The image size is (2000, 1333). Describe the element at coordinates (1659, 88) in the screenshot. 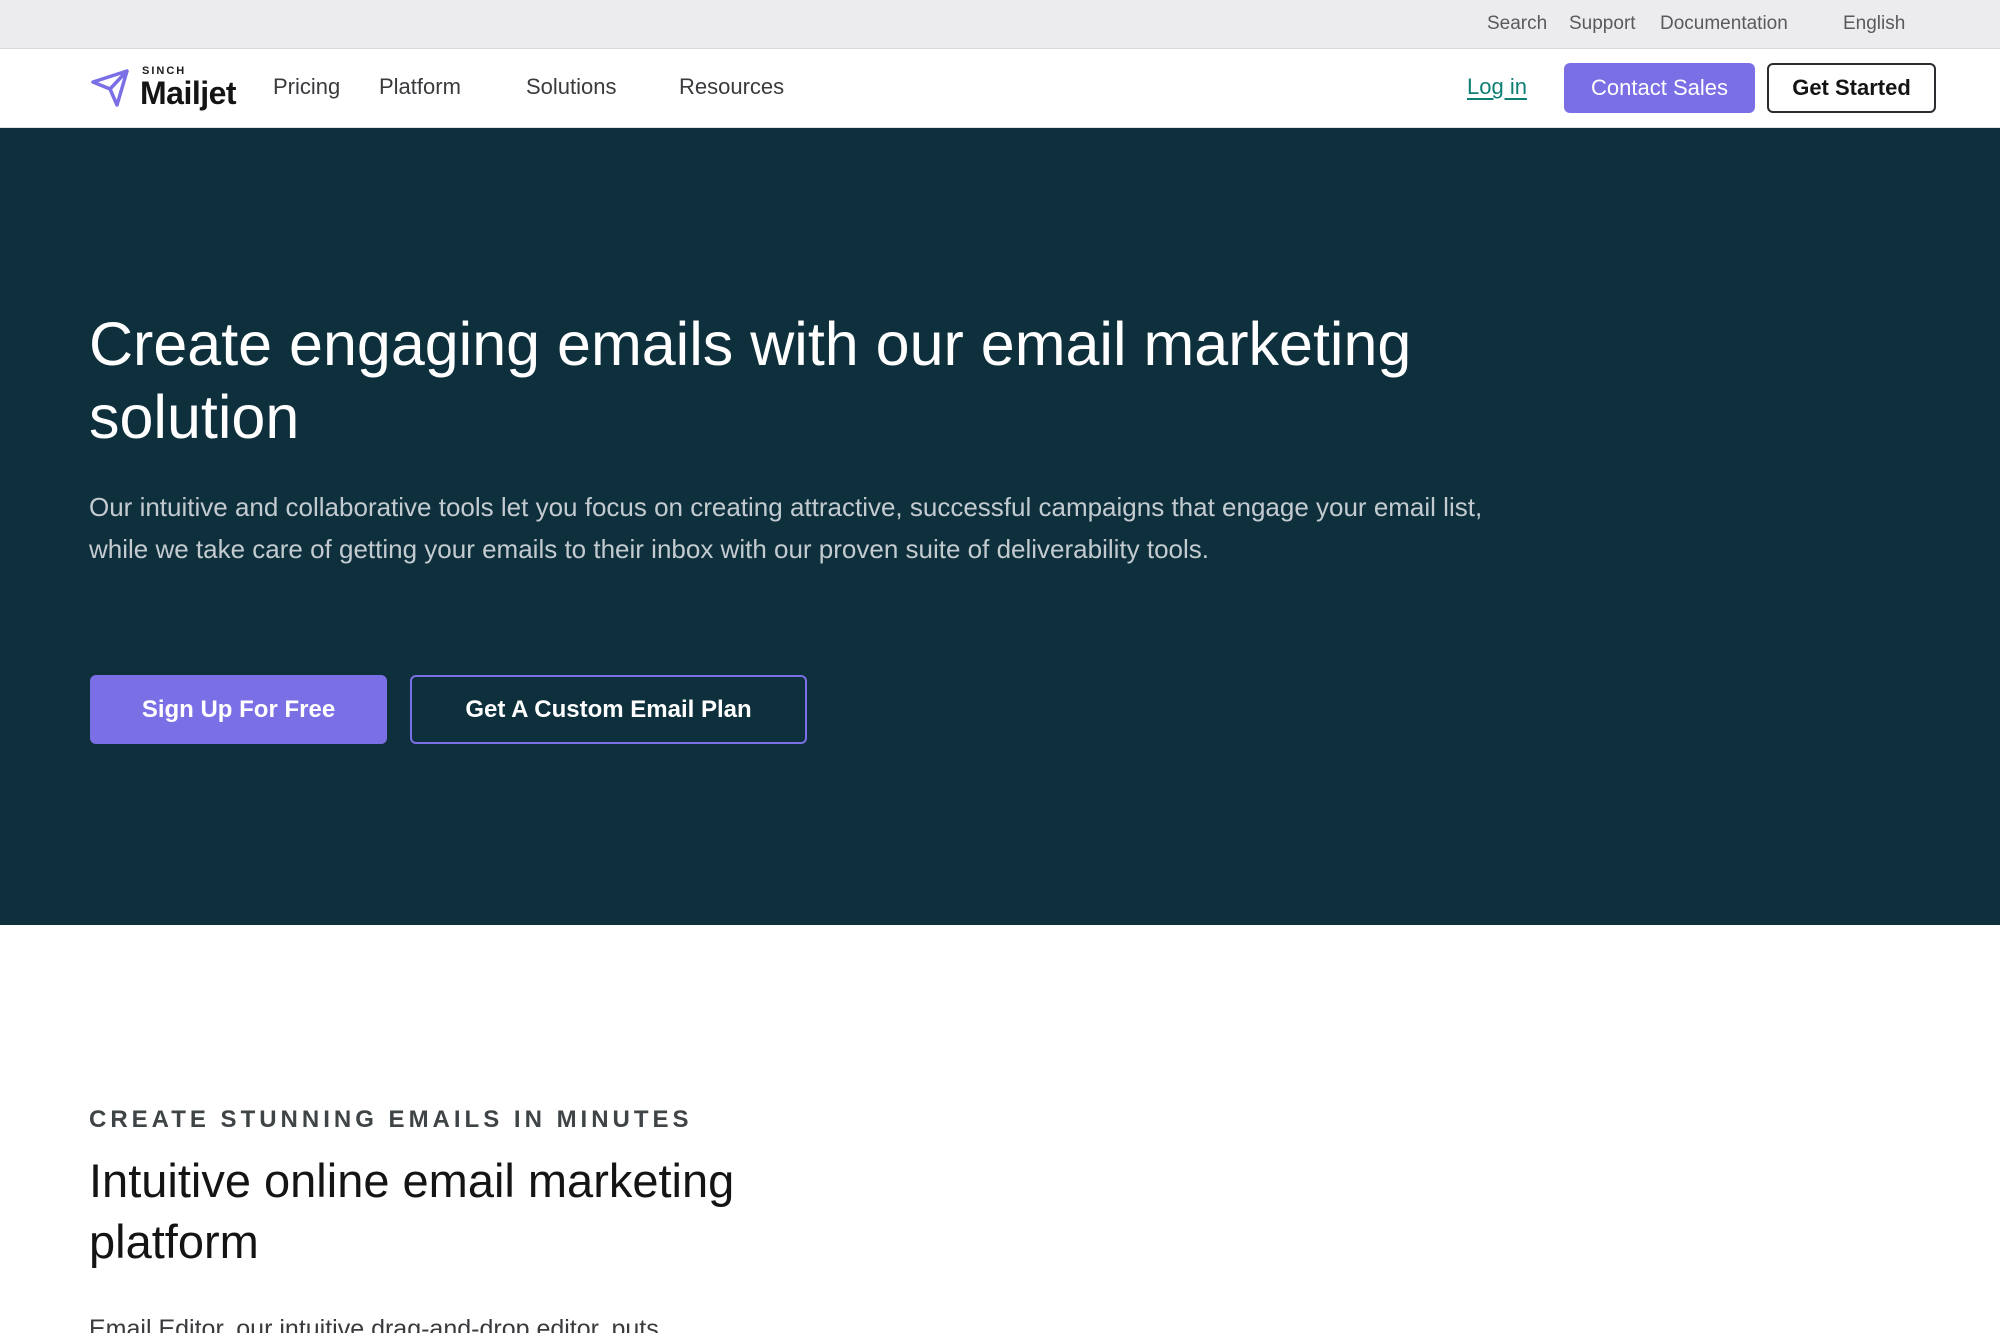

I see `contact-sales-button: Contact Sales` at that location.